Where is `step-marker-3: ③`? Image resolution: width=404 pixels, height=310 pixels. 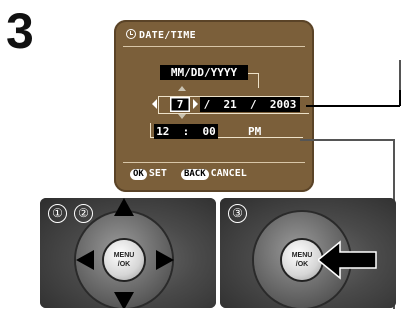 step-marker-3: ③ is located at coordinates (237, 213).